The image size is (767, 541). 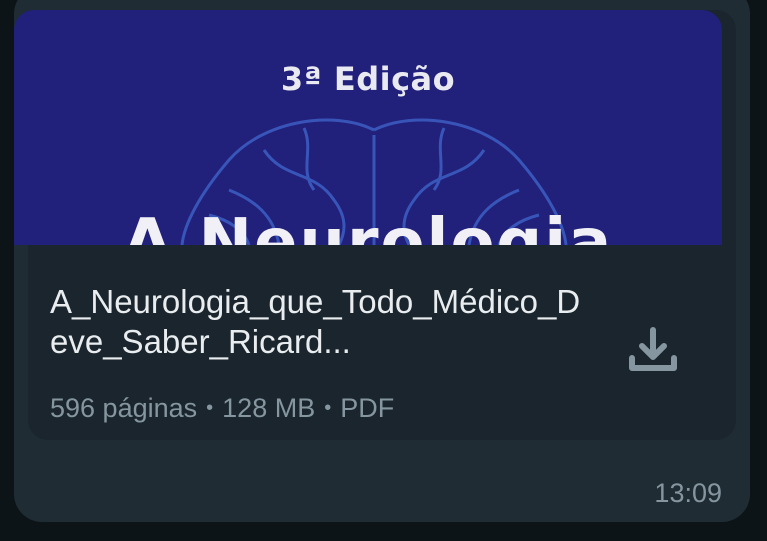 I want to click on download-button, so click(x=653, y=352).